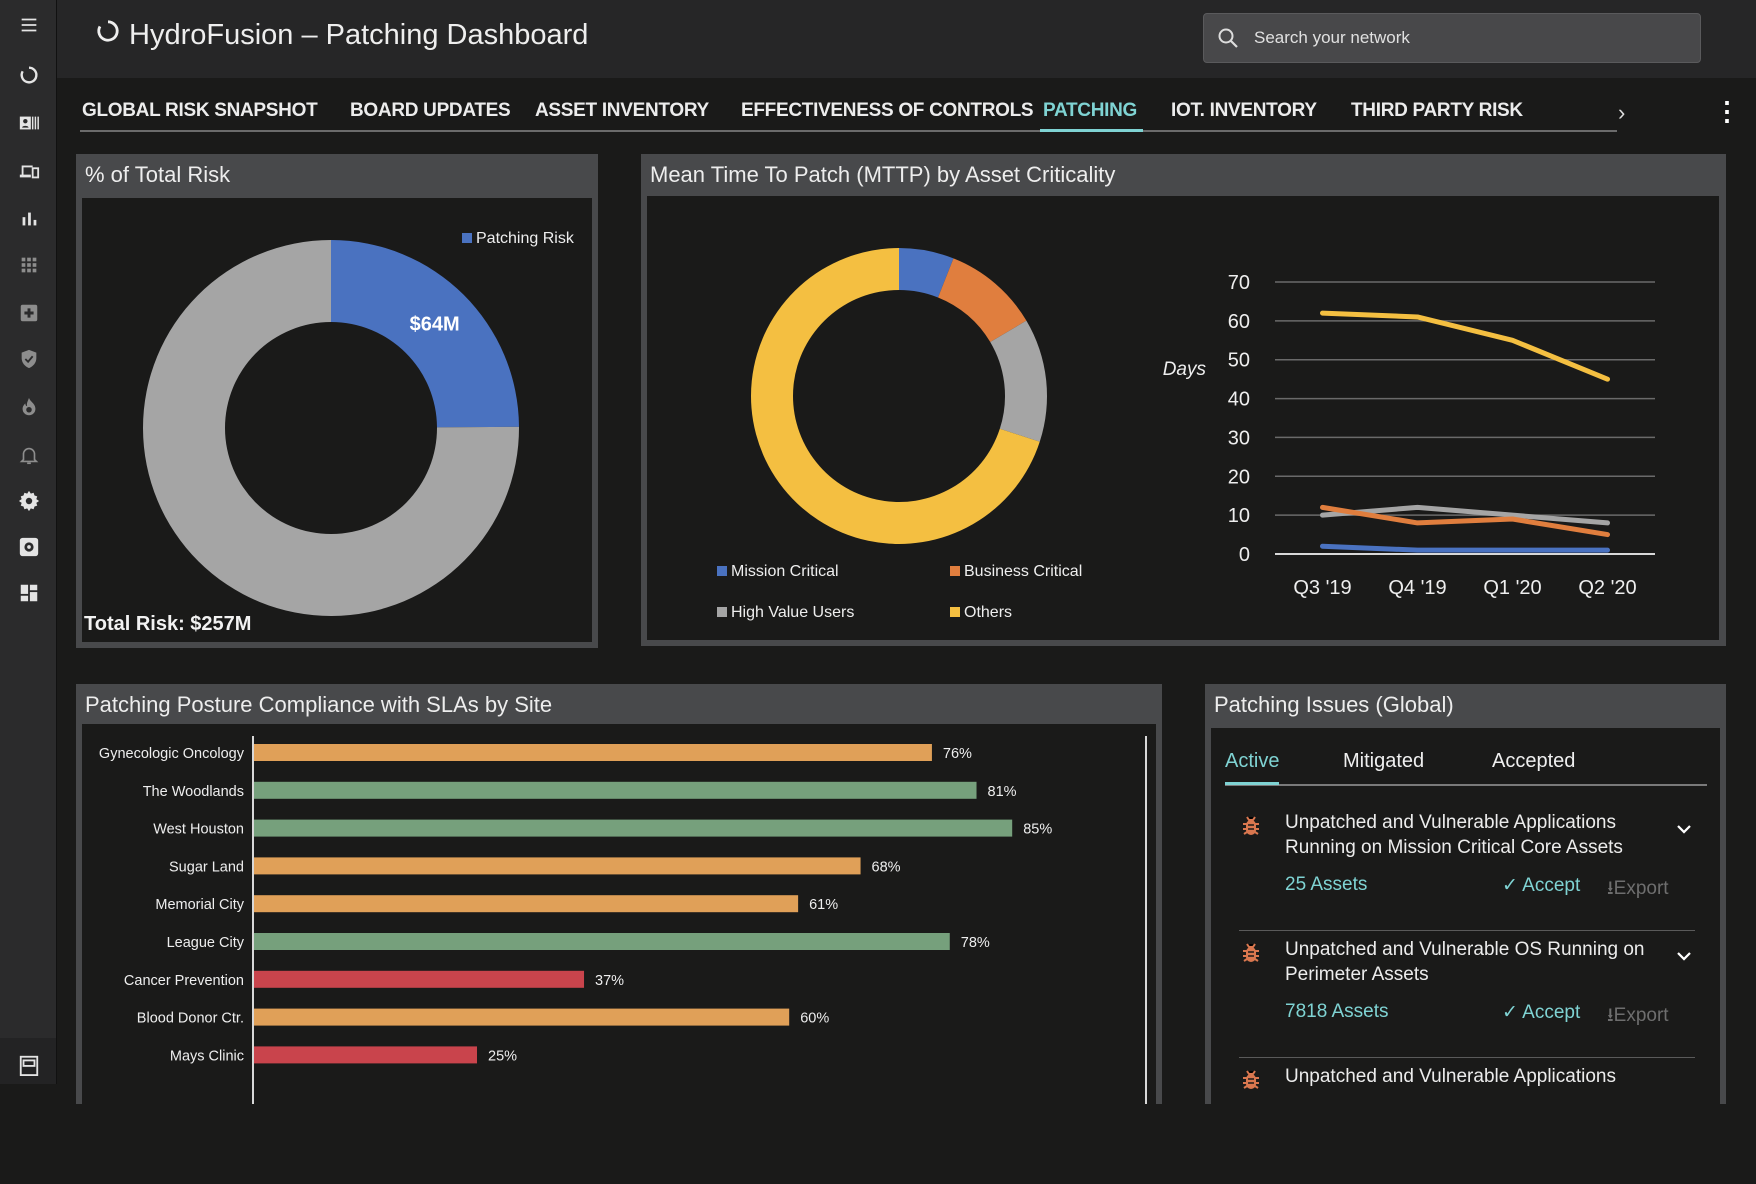 The width and height of the screenshot is (1756, 1184). I want to click on medical-plus-icon, so click(29, 313).